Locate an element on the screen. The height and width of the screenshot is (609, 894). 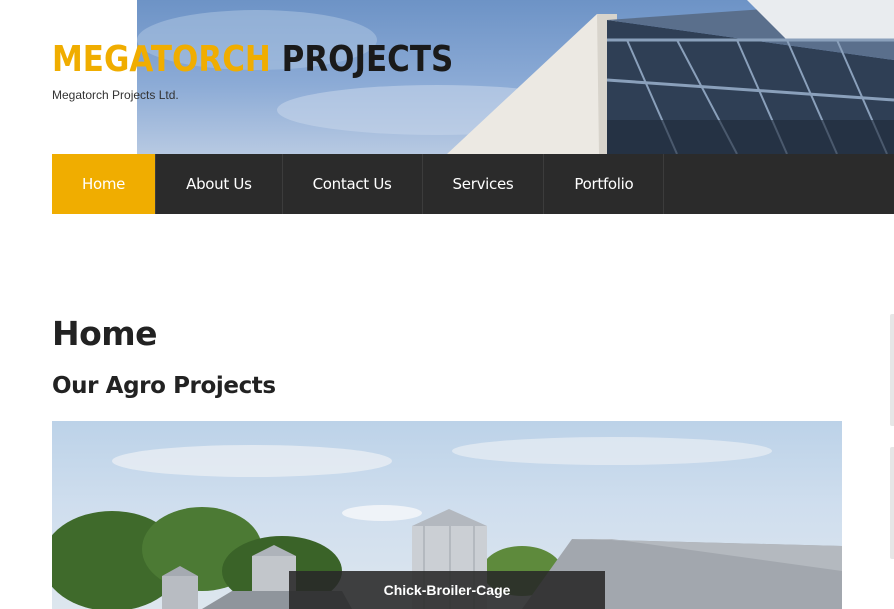
nav-item-services: Services is located at coordinates (484, 184).